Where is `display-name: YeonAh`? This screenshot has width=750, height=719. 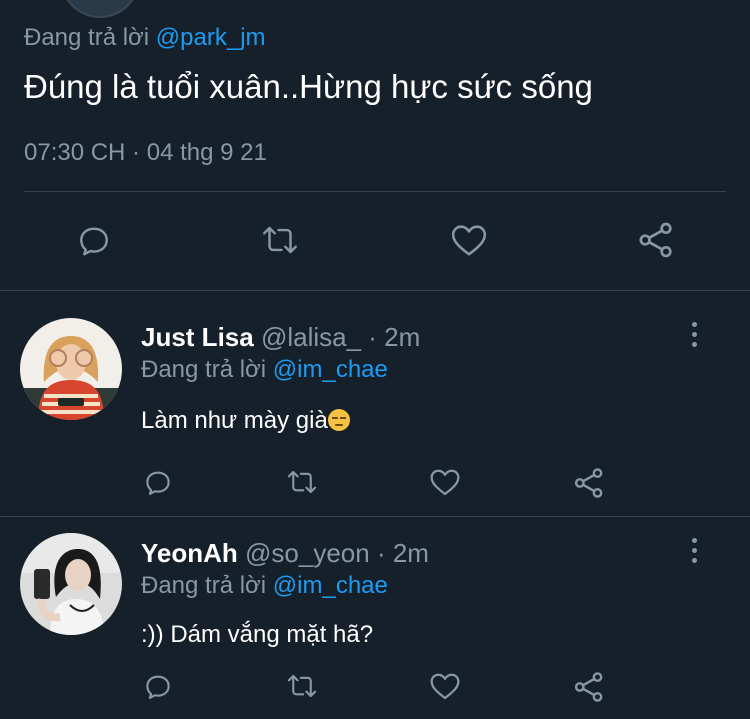 display-name: YeonAh is located at coordinates (189, 553).